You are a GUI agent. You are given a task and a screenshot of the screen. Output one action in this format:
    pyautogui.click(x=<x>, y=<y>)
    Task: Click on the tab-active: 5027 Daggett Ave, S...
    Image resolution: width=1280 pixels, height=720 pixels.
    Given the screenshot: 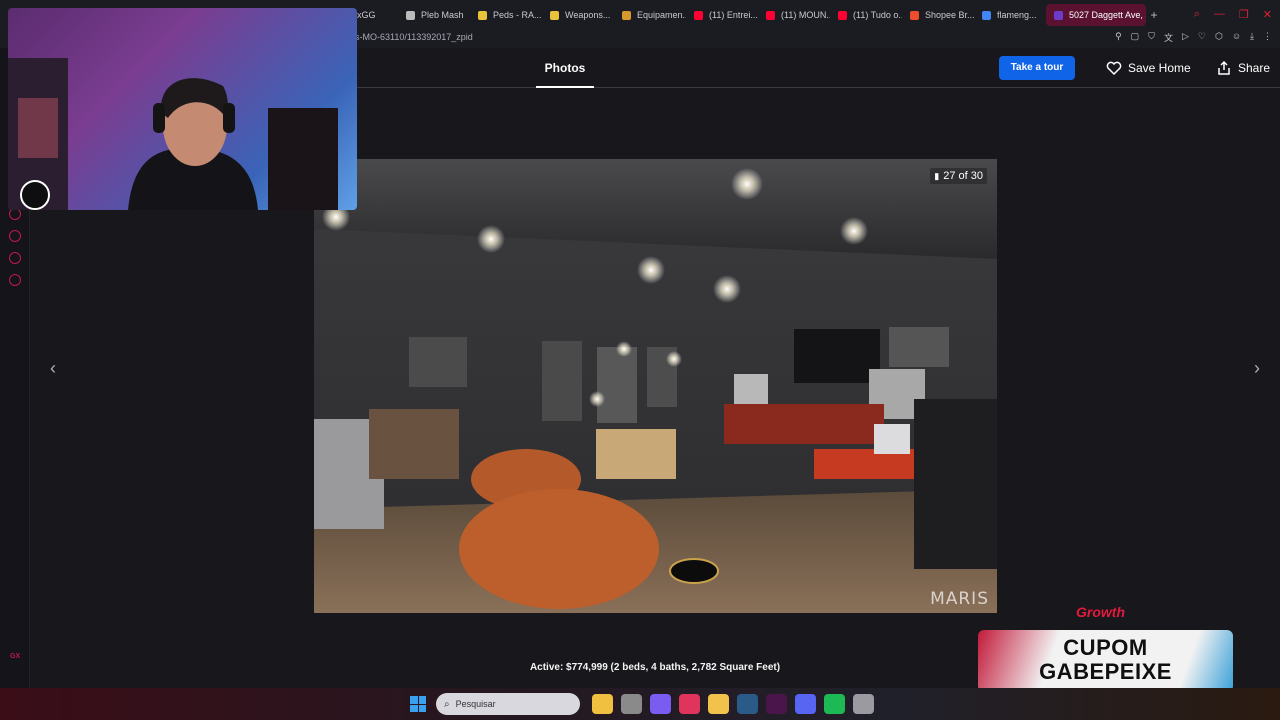 What is the action you would take?
    pyautogui.click(x=1096, y=15)
    